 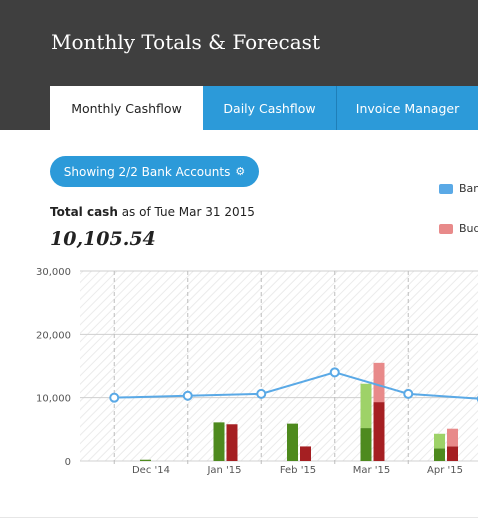 What do you see at coordinates (239, 517) in the screenshot?
I see `bottom-divider` at bounding box center [239, 517].